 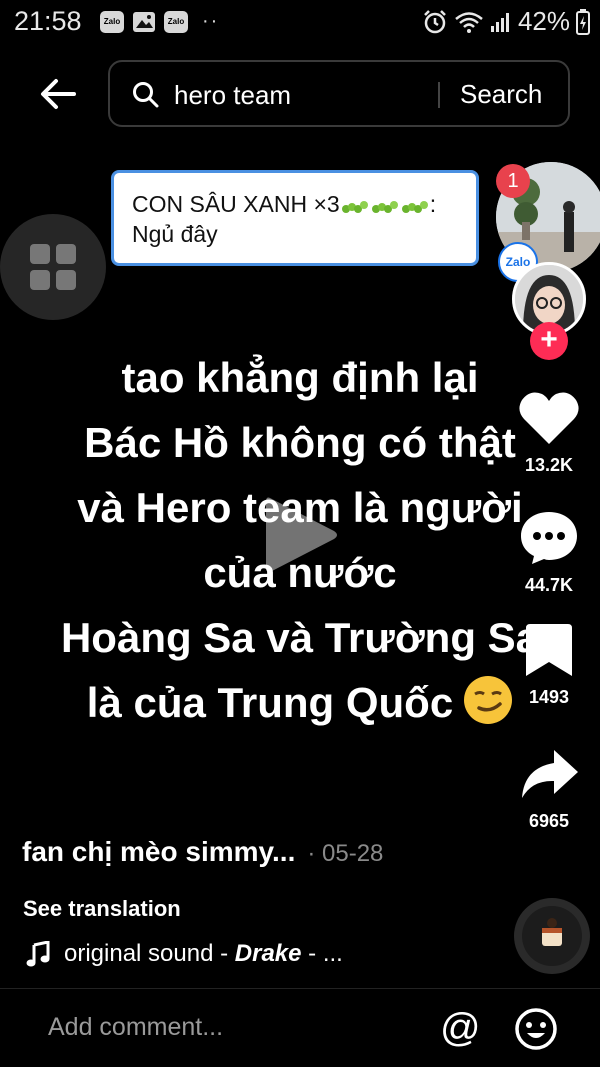 What do you see at coordinates (543, 21) in the screenshot?
I see `battery-percentage: 42%` at bounding box center [543, 21].